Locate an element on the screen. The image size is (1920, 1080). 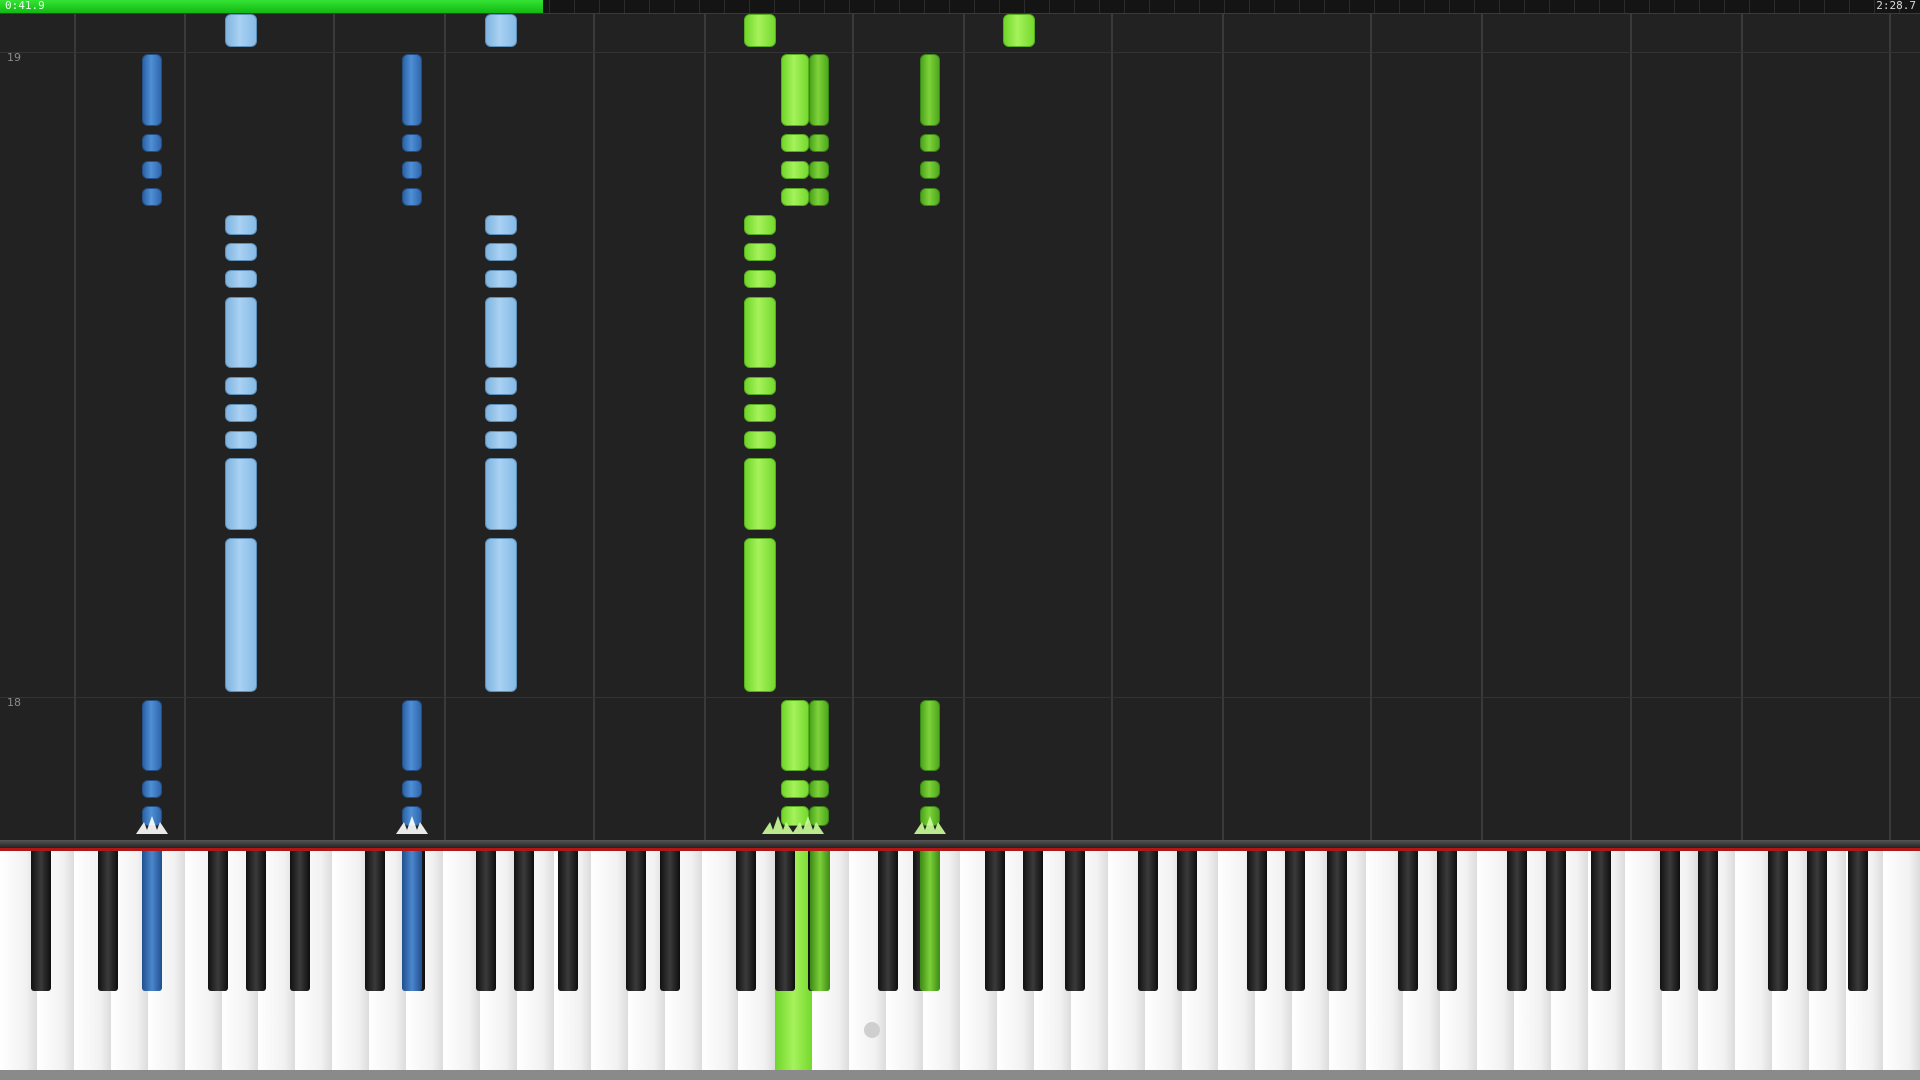
song-progress-bar: 0:41.9 2:28.7 is located at coordinates (960, 7).